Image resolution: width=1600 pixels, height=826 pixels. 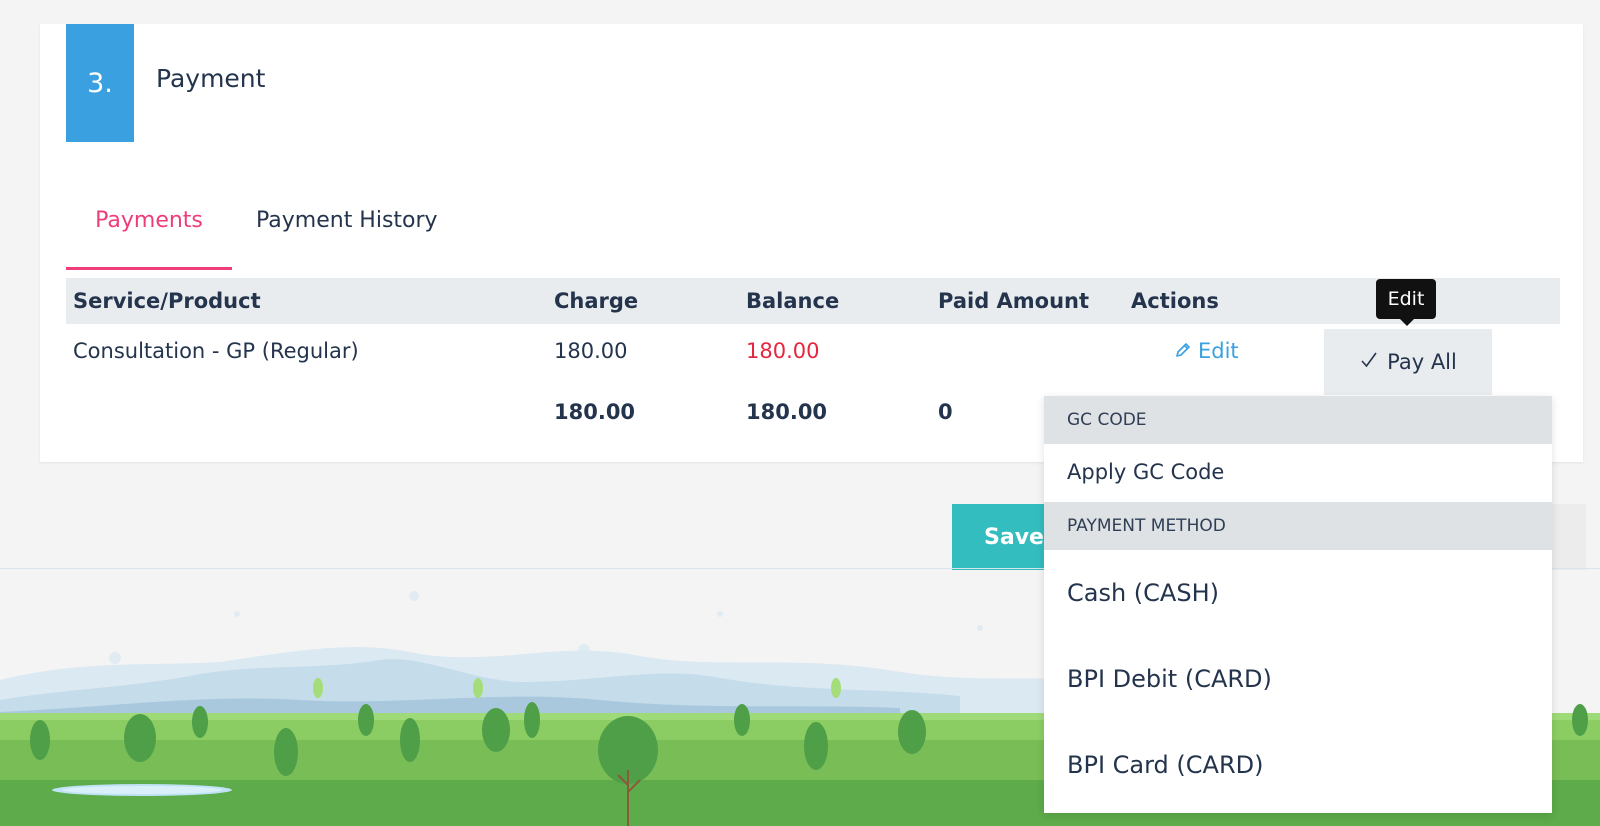 I want to click on menu-item-cash: Cash (CASH), so click(x=1298, y=593).